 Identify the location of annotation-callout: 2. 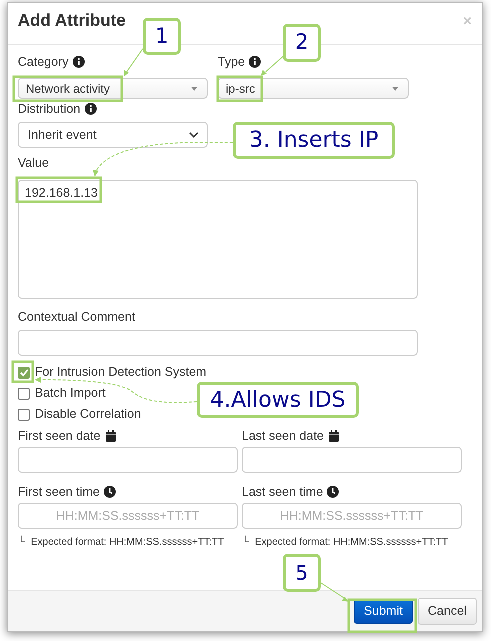
(302, 43).